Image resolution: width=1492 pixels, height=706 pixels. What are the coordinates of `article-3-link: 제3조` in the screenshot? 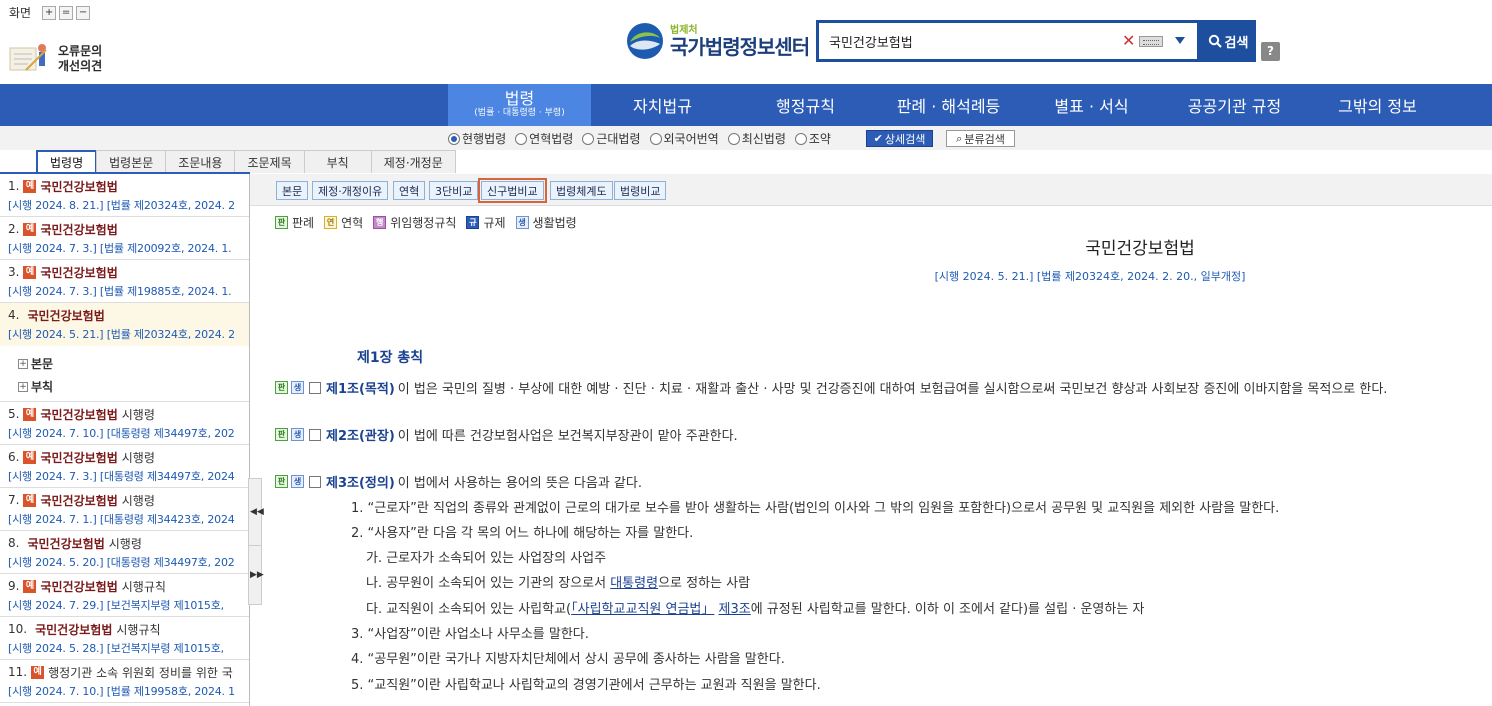 It's located at (735, 609).